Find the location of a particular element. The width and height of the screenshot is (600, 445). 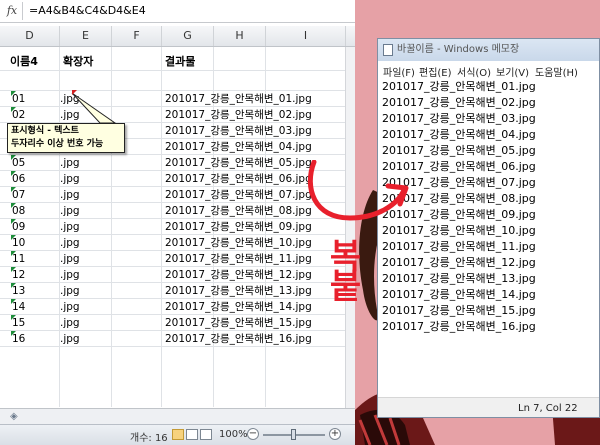

text-line: 201017_강릉_안목해변_05.jpg is located at coordinates (459, 150).